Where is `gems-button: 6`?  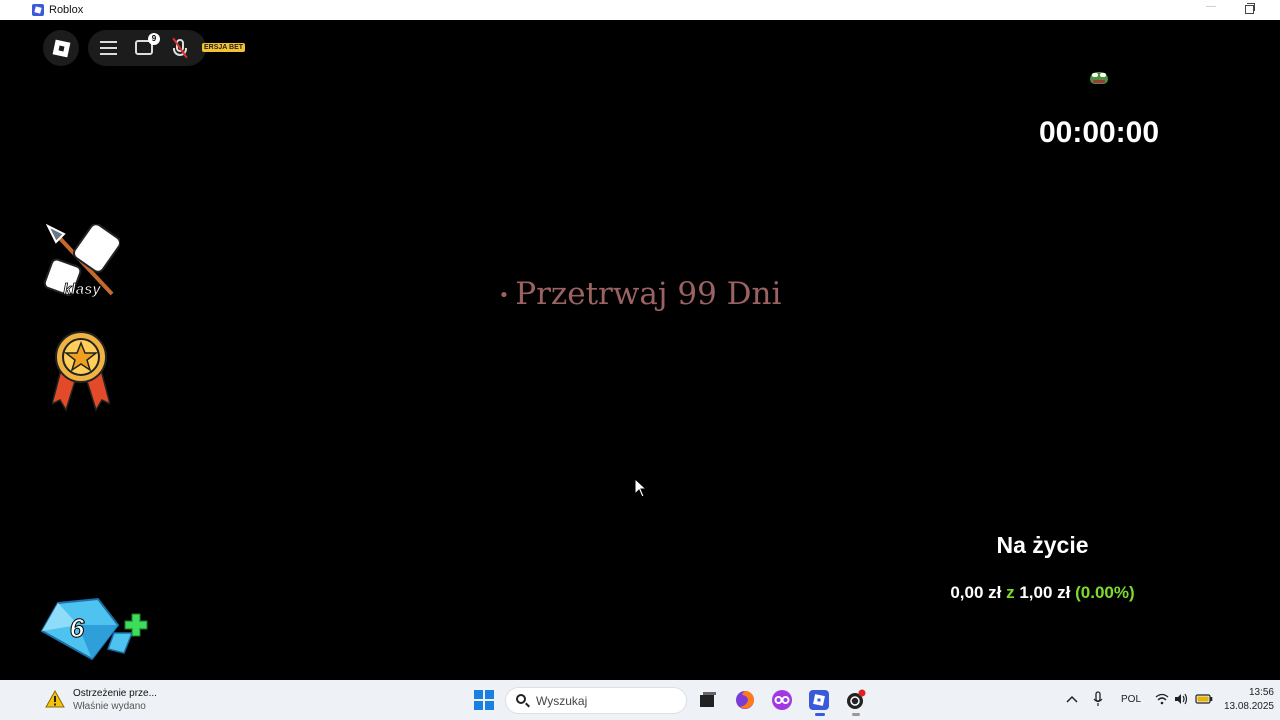
gems-button: 6 is located at coordinates (94, 629).